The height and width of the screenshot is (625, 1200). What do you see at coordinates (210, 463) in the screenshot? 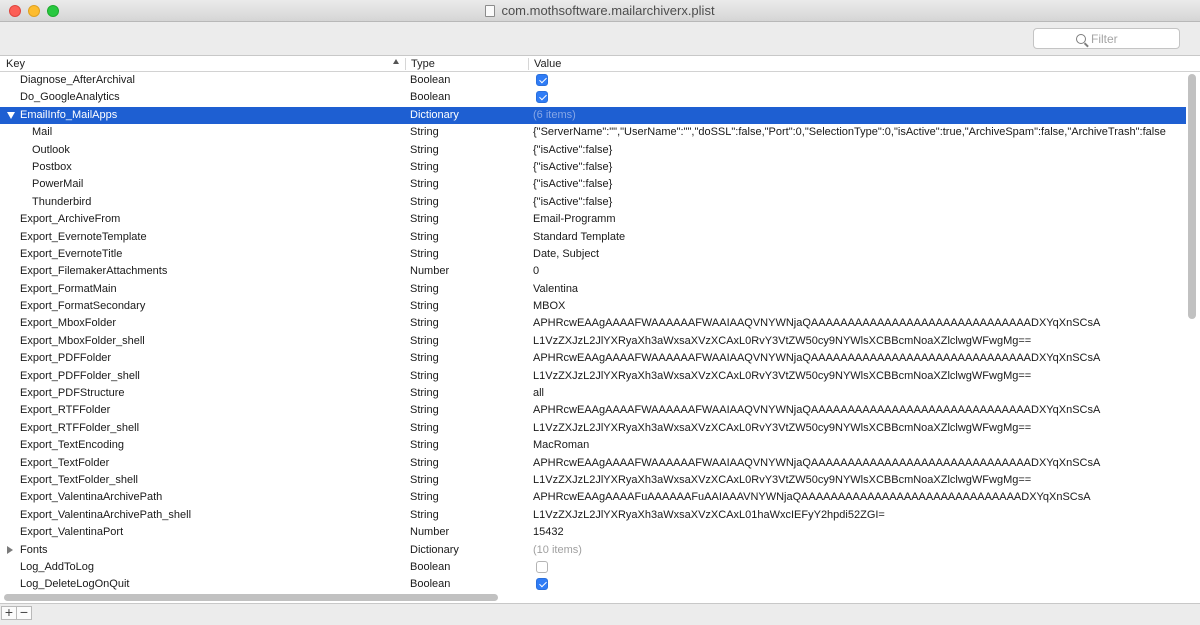
I see `row-key: Export_TextFolder` at bounding box center [210, 463].